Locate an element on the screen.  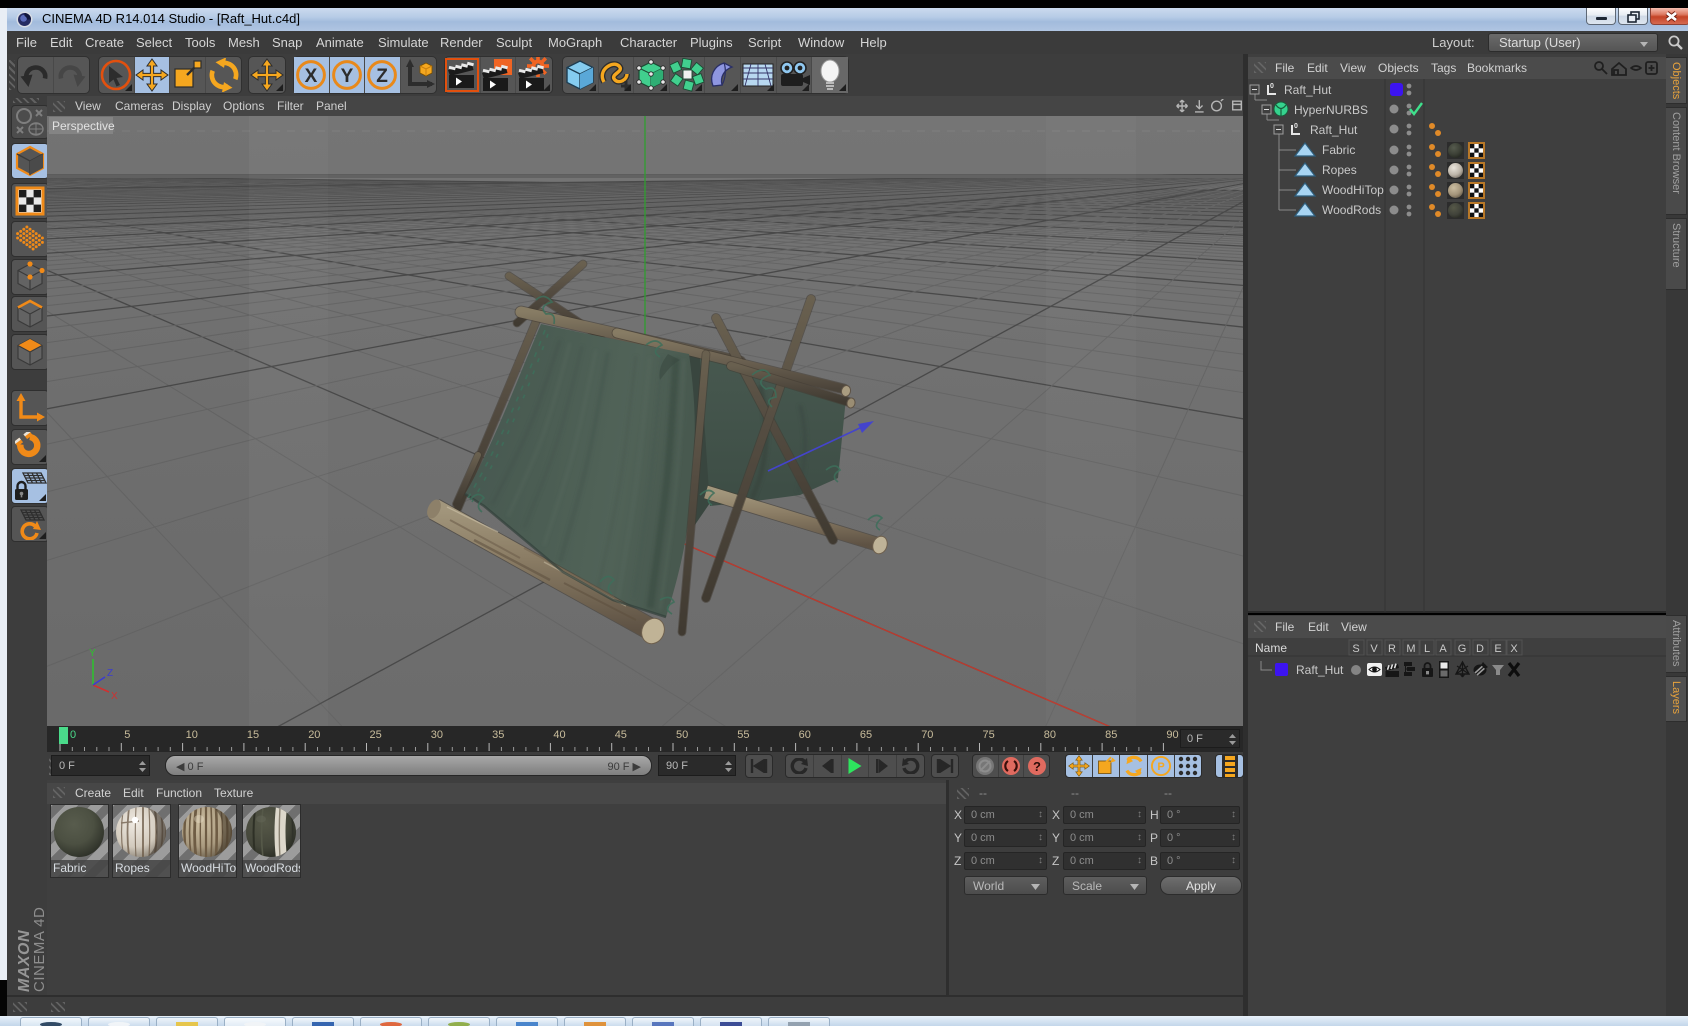
svg-text: HyperNURBS is located at coordinates (1331, 110).